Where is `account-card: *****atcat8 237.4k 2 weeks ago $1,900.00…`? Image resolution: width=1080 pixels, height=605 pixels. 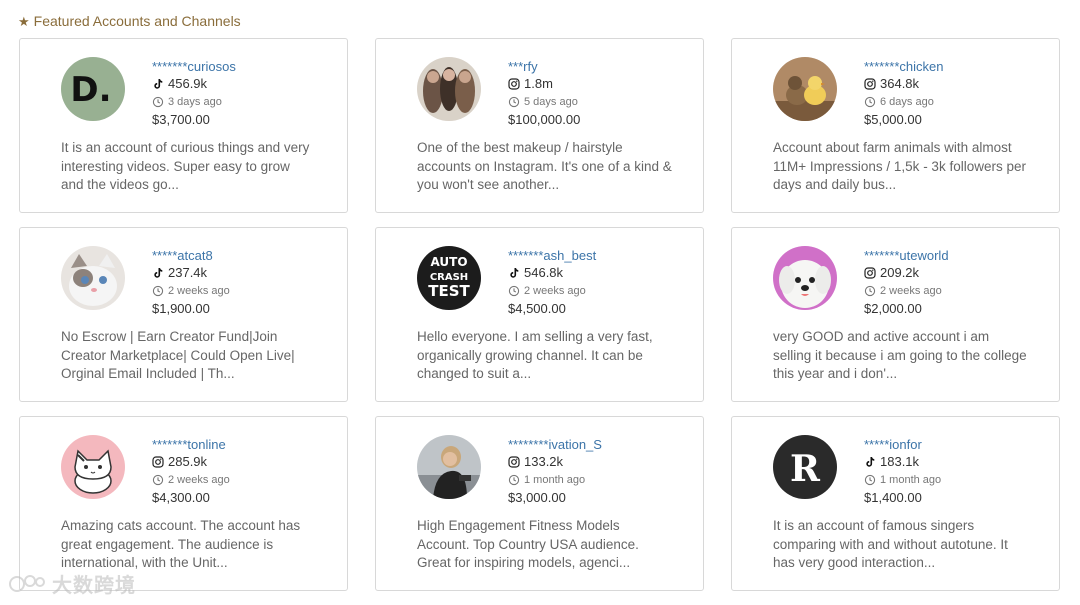 account-card: *****atcat8 237.4k 2 weeks ago $1,900.00… is located at coordinates (183, 314).